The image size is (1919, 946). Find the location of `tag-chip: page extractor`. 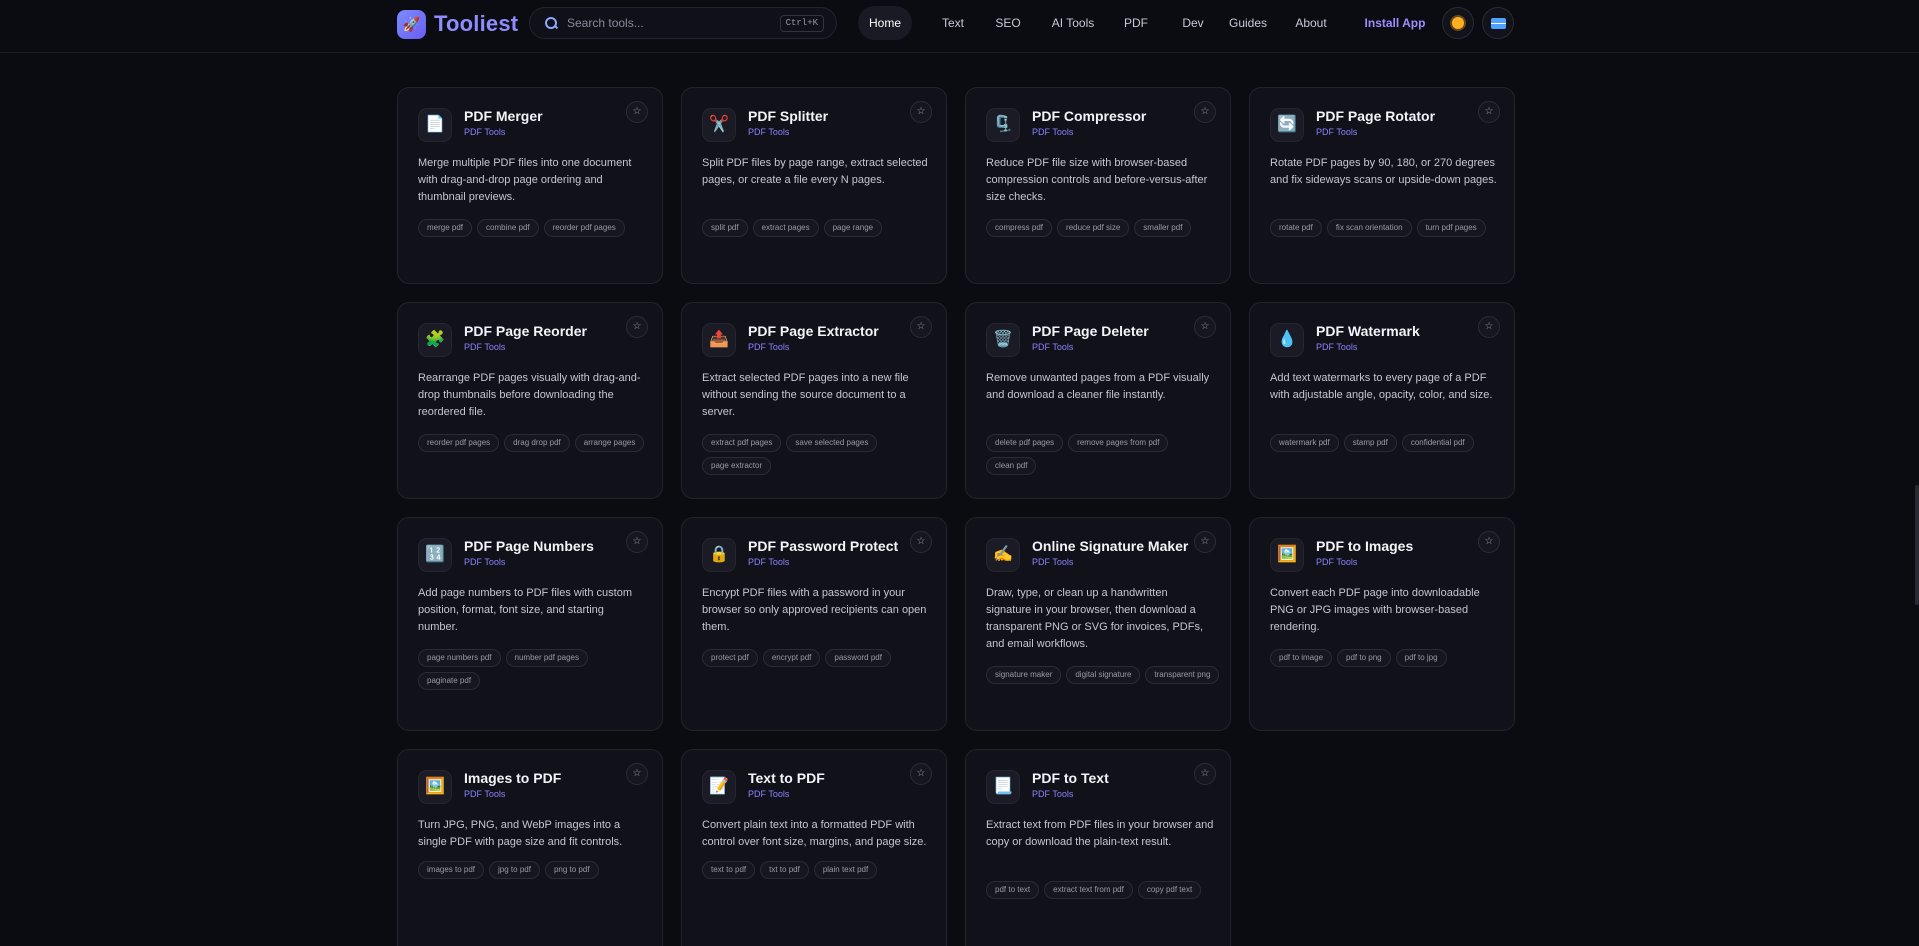

tag-chip: page extractor is located at coordinates (737, 466).